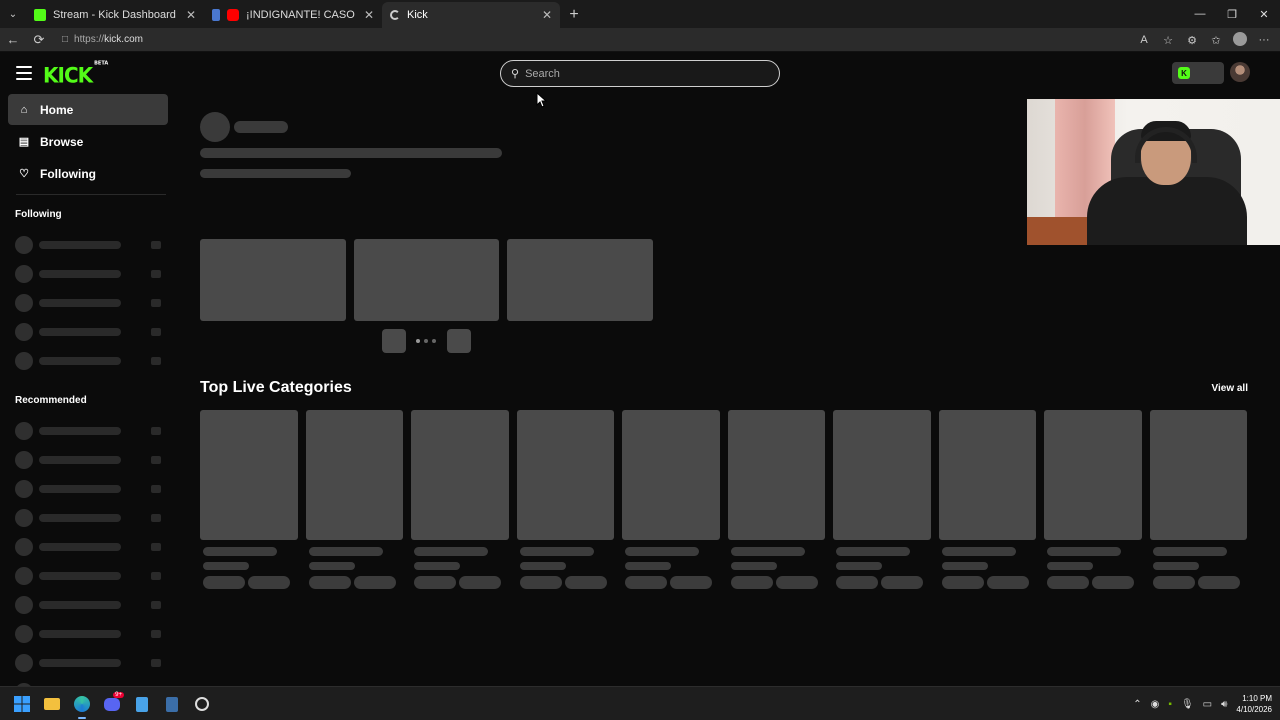 This screenshot has height=720, width=1280. Describe the element at coordinates (1254, 709) in the screenshot. I see `clock-date: 4/10/2026` at that location.